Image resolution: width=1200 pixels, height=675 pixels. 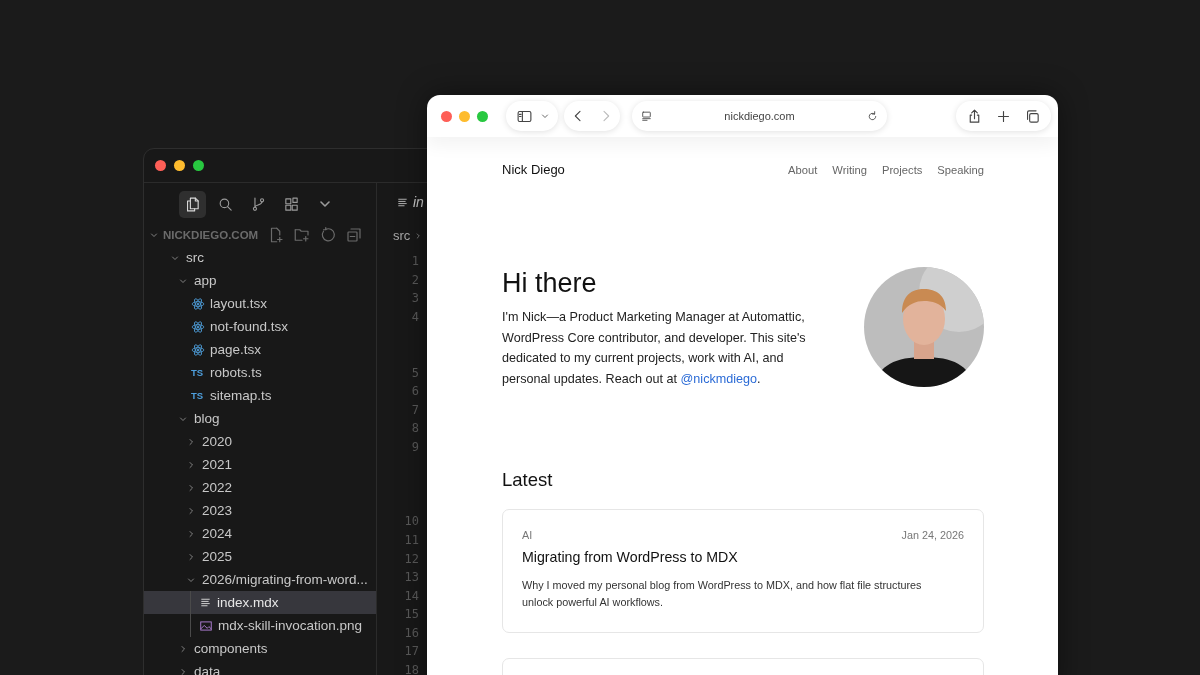 I want to click on folder-item: 2023, so click(x=260, y=510).